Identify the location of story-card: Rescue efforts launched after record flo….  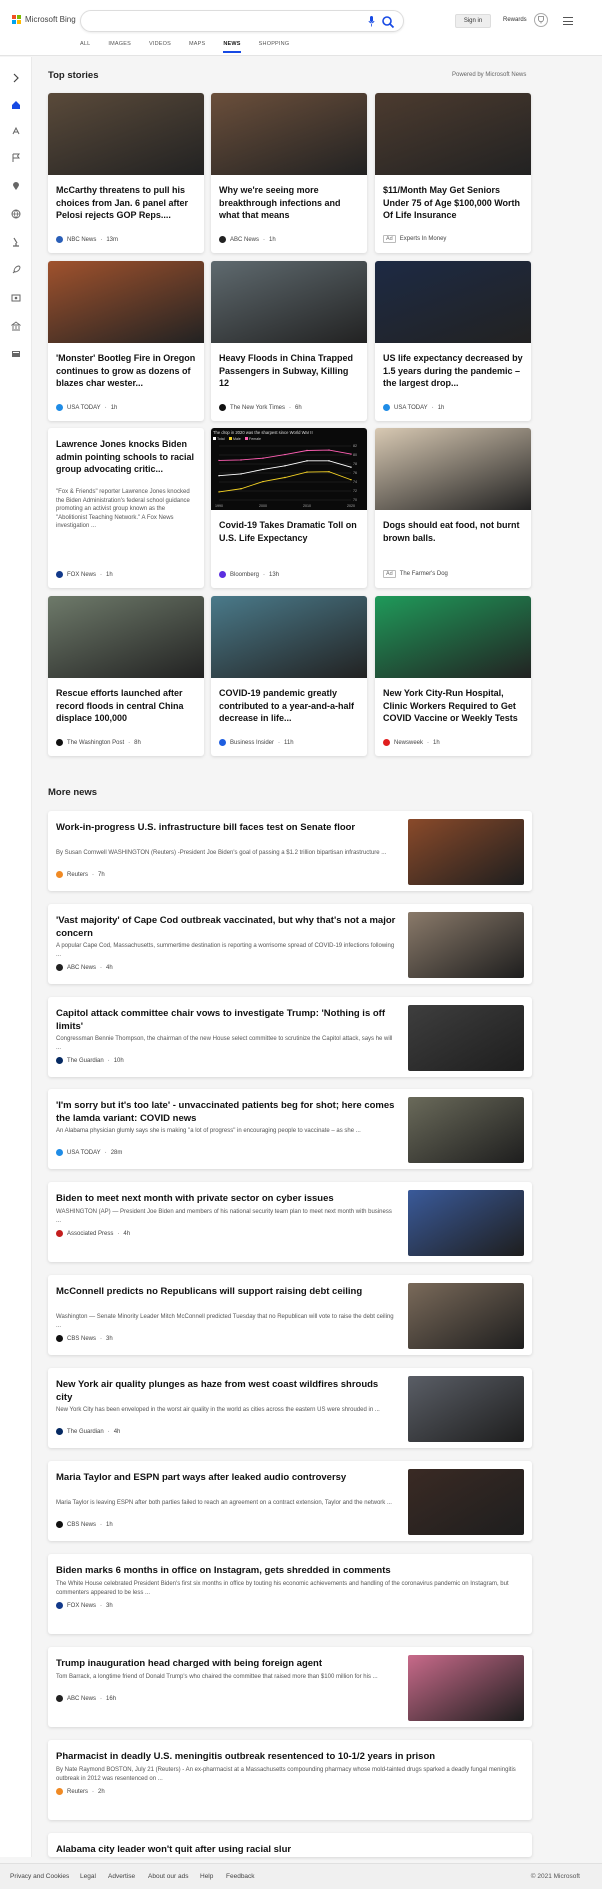
(126, 676).